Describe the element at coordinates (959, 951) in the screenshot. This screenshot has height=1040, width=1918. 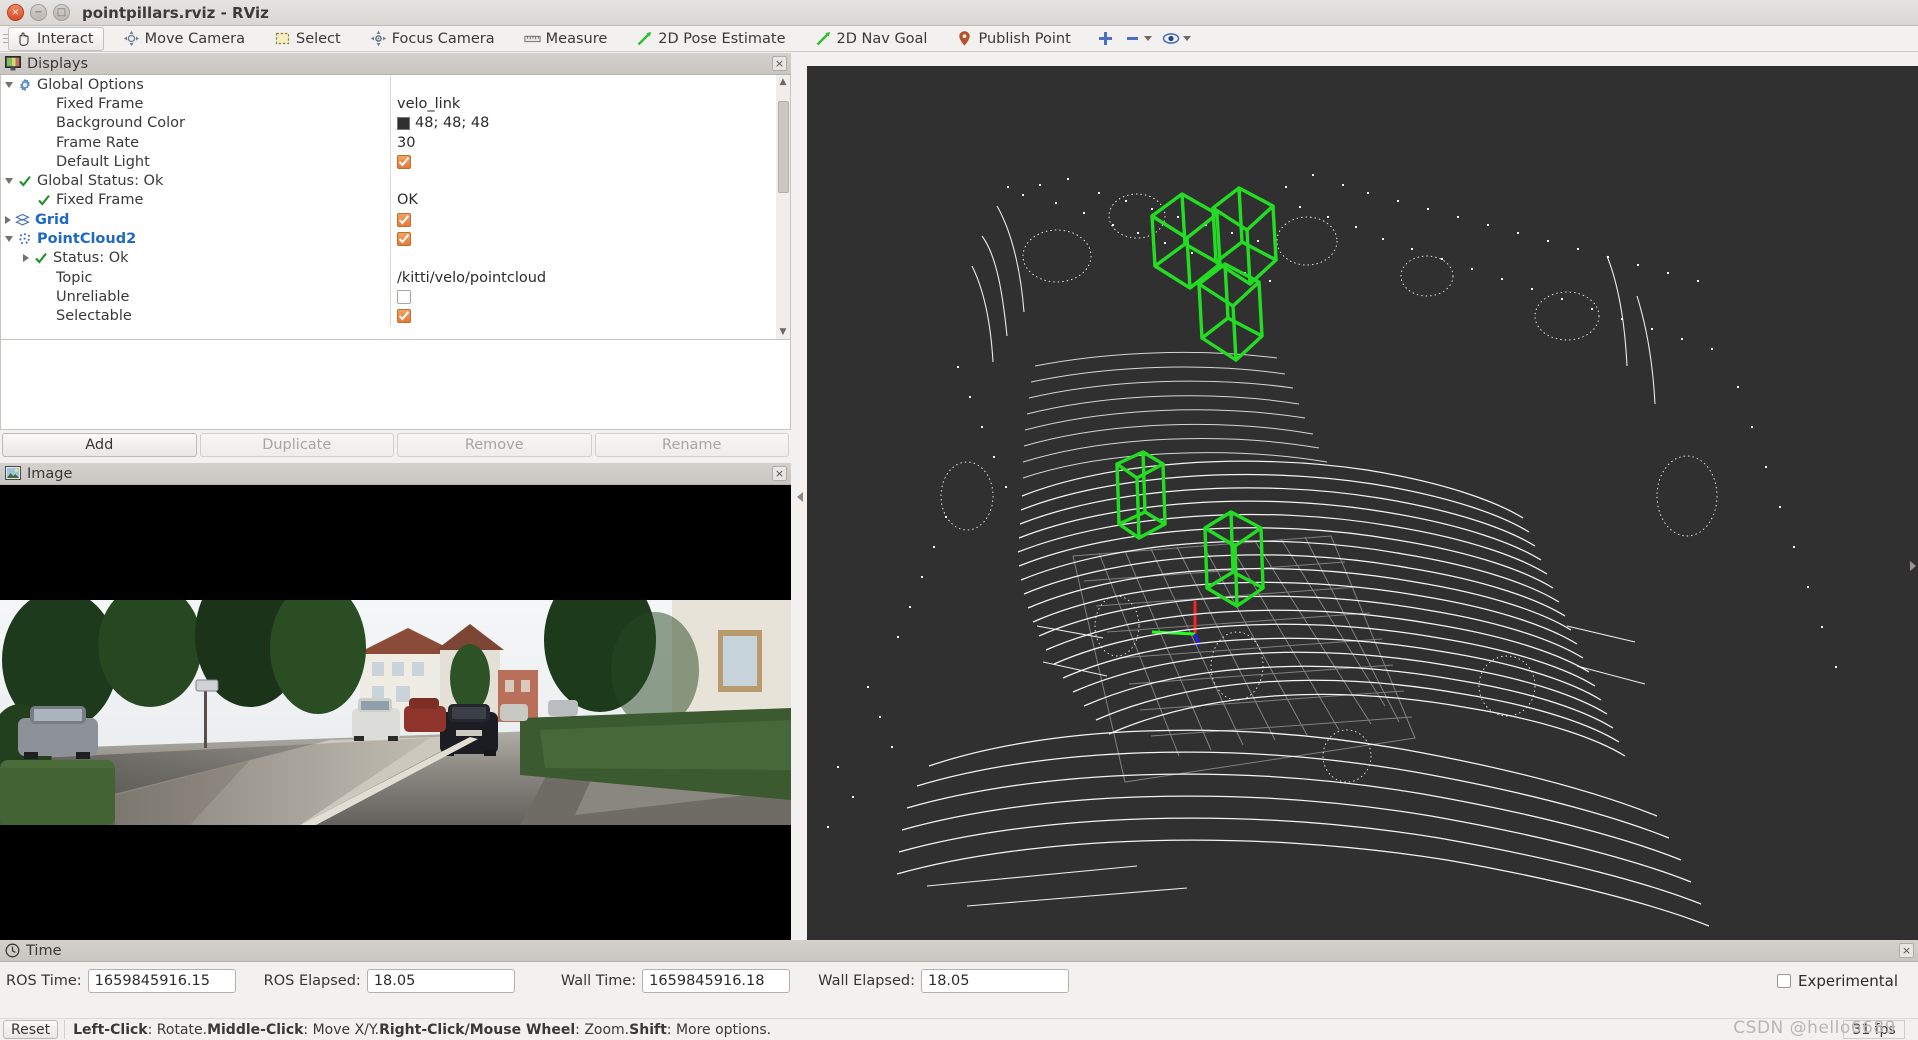
I see `time-panel-header: Time ×` at that location.